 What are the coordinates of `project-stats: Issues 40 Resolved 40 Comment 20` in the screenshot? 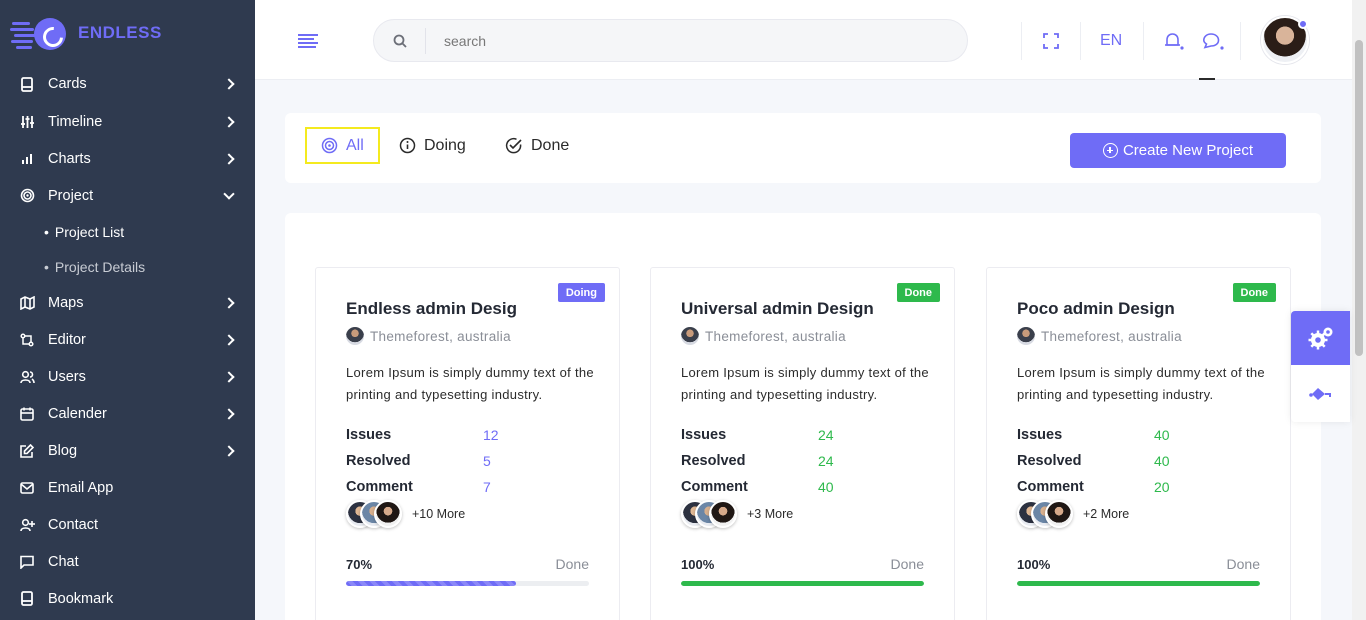 It's located at (1142, 461).